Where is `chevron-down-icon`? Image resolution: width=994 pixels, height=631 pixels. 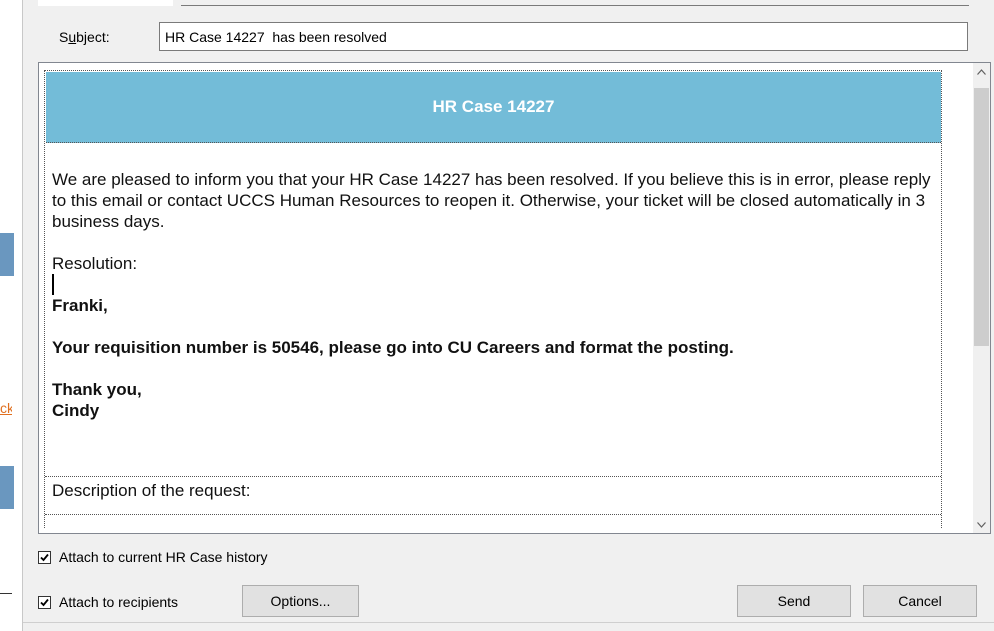 chevron-down-icon is located at coordinates (981, 524).